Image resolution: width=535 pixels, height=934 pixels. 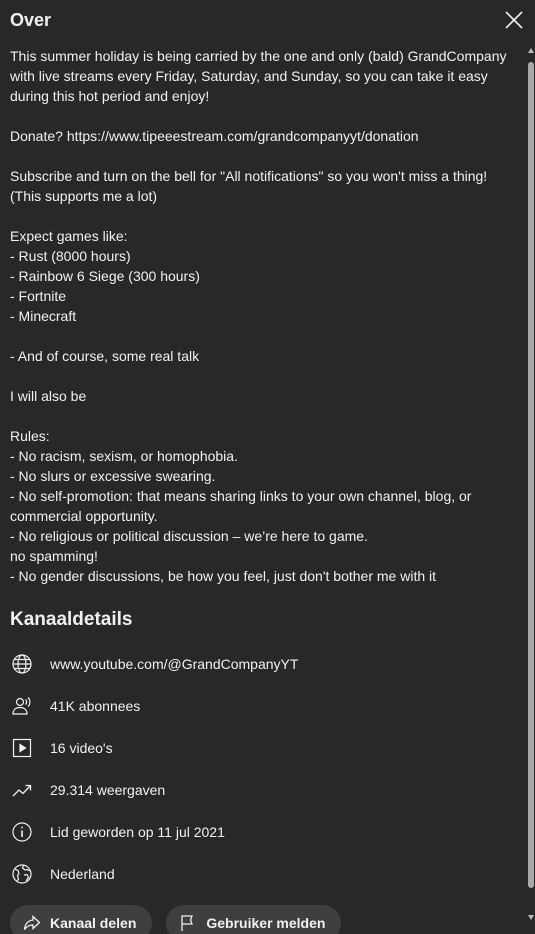 I want to click on detail-row-views: 29.314 weergaven, so click(x=262, y=790).